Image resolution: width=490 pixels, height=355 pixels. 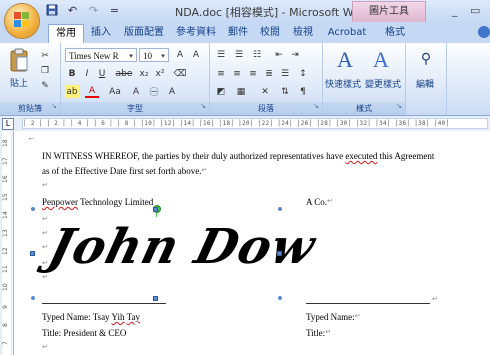 What do you see at coordinates (345, 60) in the screenshot?
I see `quick-styles-icon: A` at bounding box center [345, 60].